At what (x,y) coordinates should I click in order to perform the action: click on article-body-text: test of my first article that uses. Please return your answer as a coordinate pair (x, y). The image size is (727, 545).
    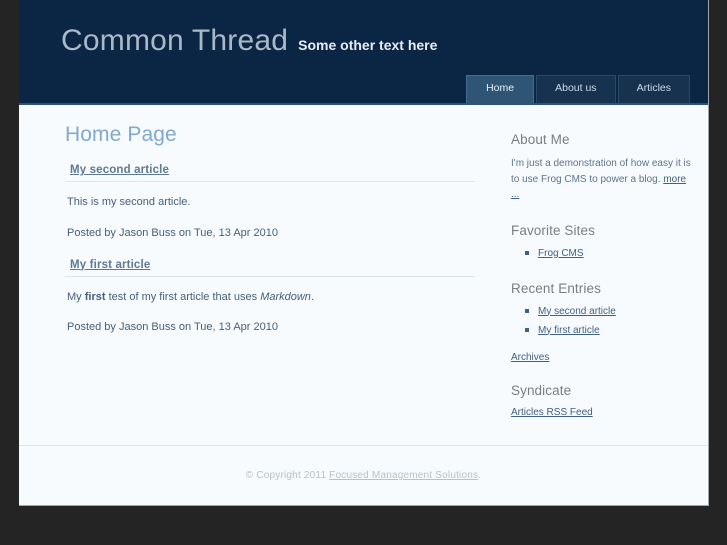
    Looking at the image, I should click on (183, 296).